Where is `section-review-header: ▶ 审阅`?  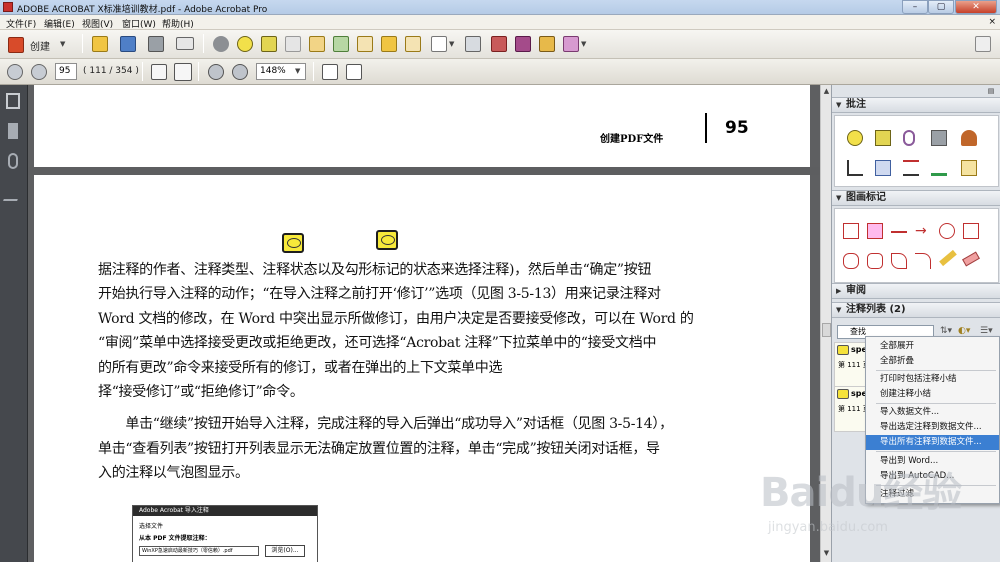
section-review-header: ▶ 审阅 is located at coordinates (916, 291).